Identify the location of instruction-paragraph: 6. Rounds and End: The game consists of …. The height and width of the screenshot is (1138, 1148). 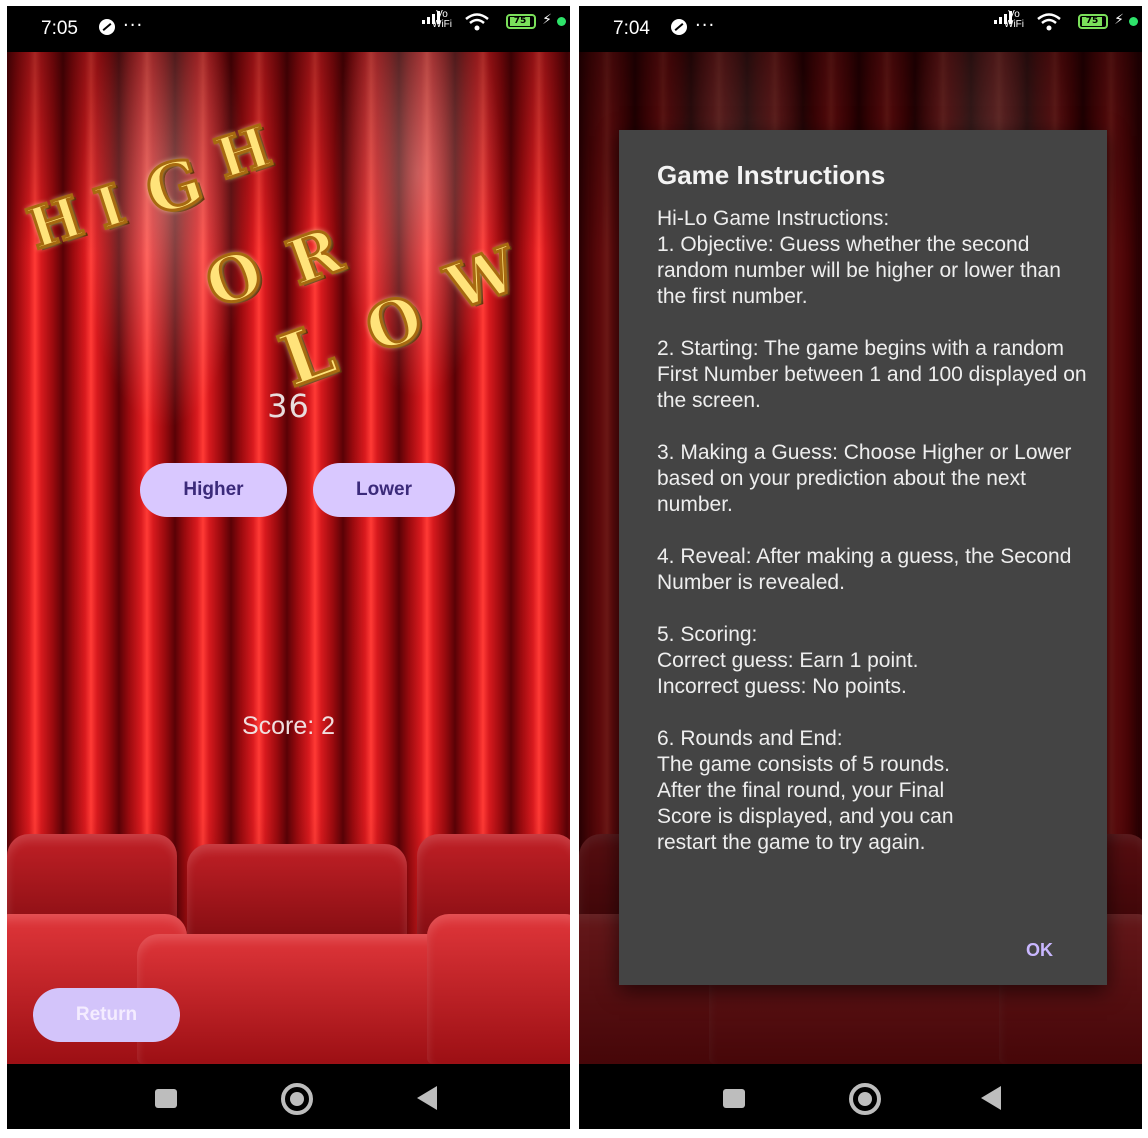
(805, 790).